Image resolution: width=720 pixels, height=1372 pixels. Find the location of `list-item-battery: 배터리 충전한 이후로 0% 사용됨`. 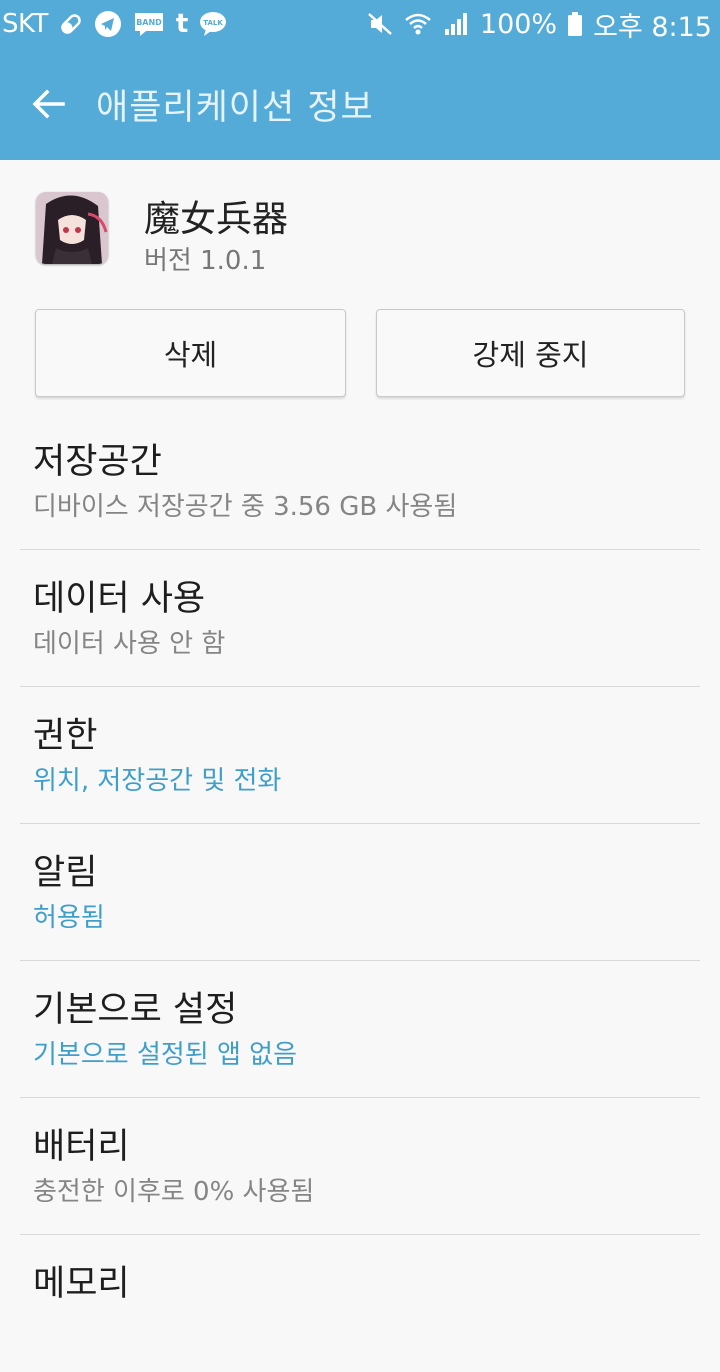

list-item-battery: 배터리 충전한 이후로 0% 사용됨 is located at coordinates (360, 1166).